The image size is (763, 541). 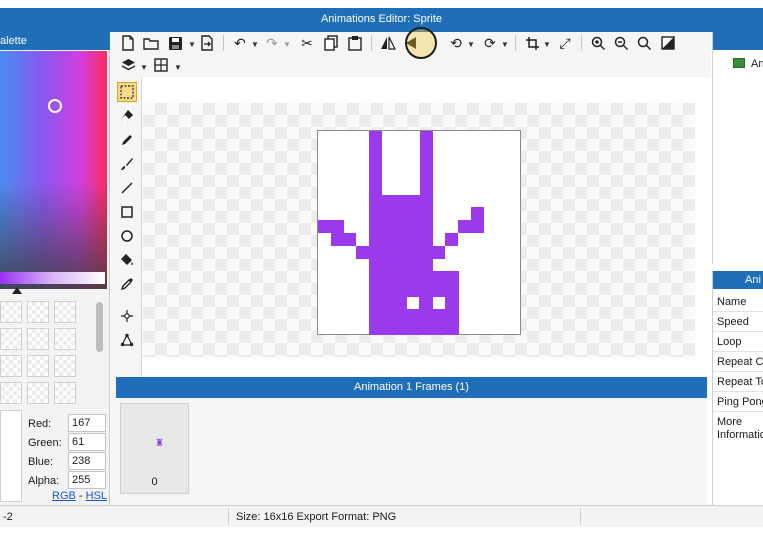 What do you see at coordinates (668, 43) in the screenshot?
I see `background-icon` at bounding box center [668, 43].